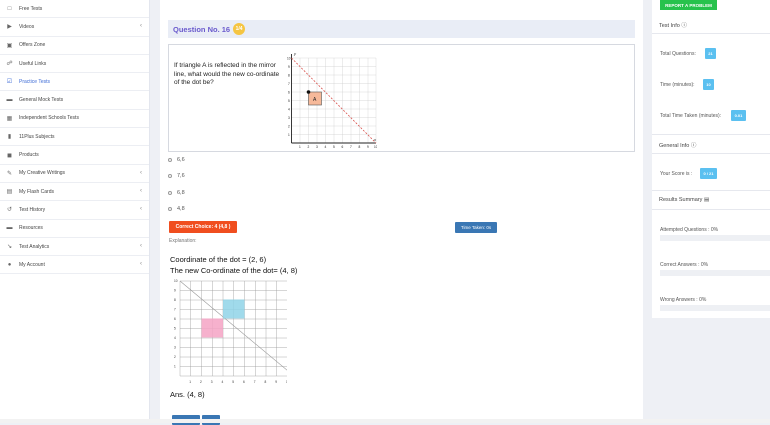 The image size is (770, 425). I want to click on time-taken-button: Time Taken: 0s, so click(476, 227).